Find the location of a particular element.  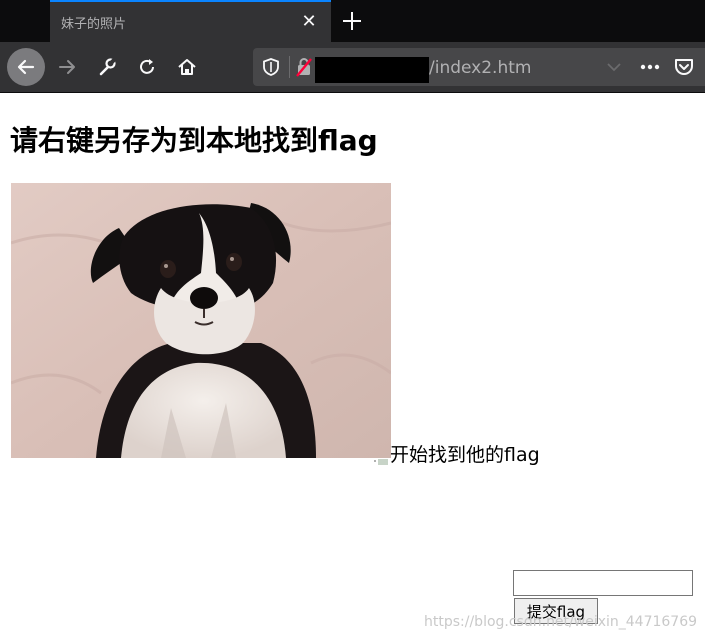

reload-icon is located at coordinates (147, 67).